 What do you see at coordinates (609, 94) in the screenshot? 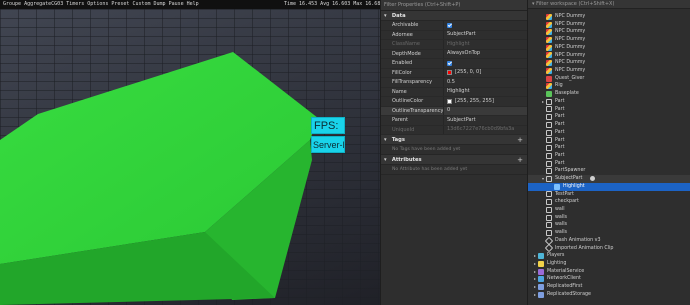
I see `explorer-item: Baseplate` at bounding box center [609, 94].